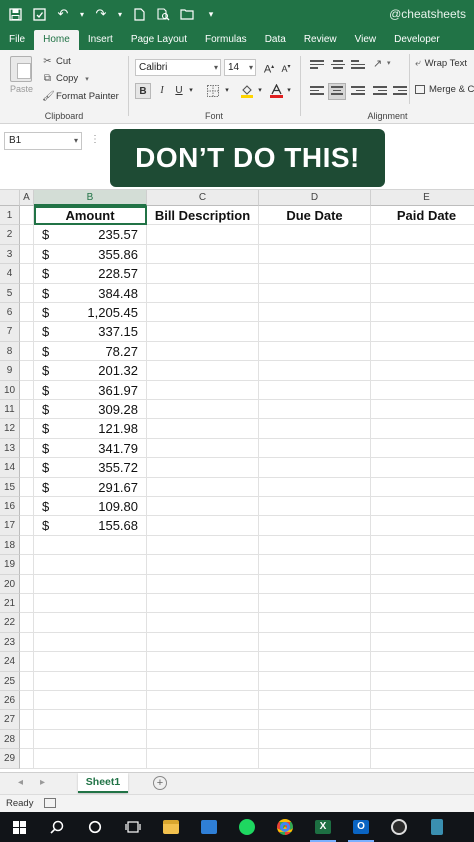 The width and height of the screenshot is (474, 842). What do you see at coordinates (10, 720) in the screenshot?
I see `row-header: 27` at bounding box center [10, 720].